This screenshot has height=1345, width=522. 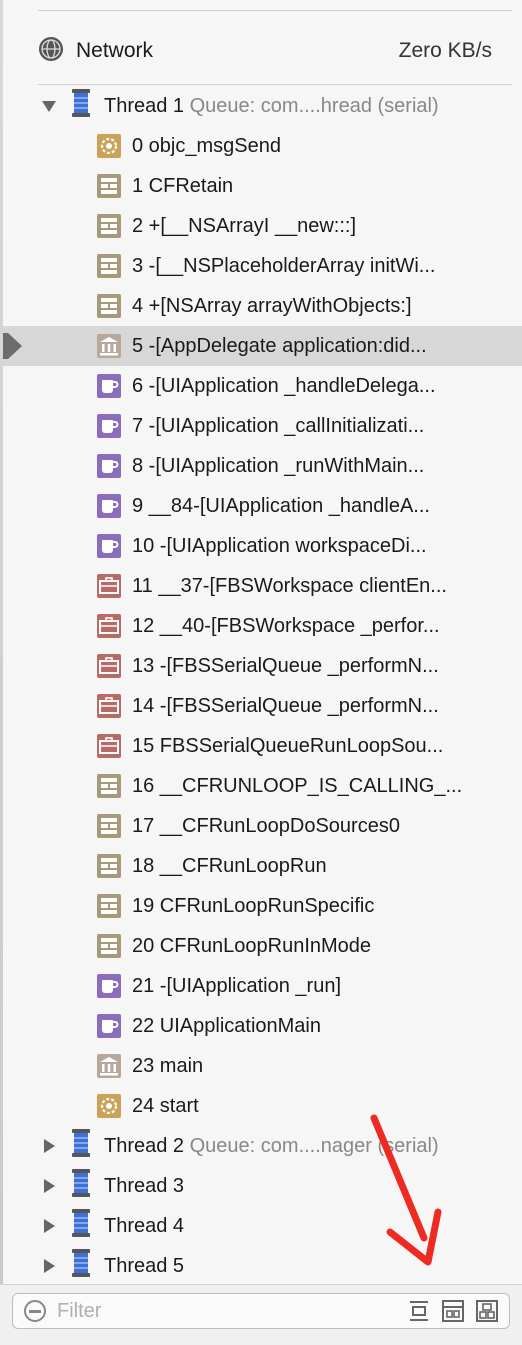 What do you see at coordinates (237, 985) in the screenshot?
I see `stack-frame-label: 21 -[UIApplication _run]` at bounding box center [237, 985].